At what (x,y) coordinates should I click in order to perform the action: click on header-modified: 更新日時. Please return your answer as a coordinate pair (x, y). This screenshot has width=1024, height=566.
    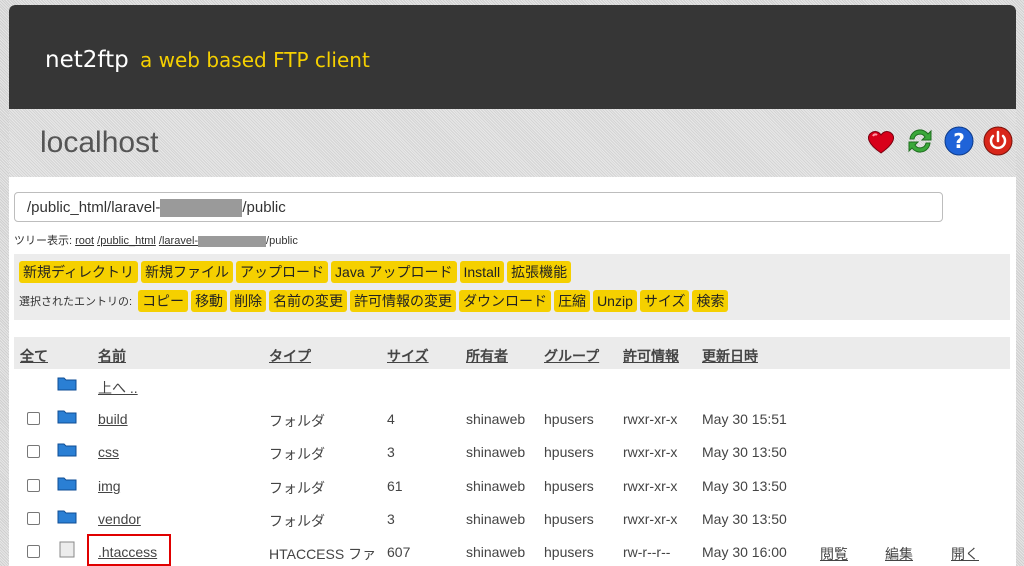
    Looking at the image, I should click on (730, 356).